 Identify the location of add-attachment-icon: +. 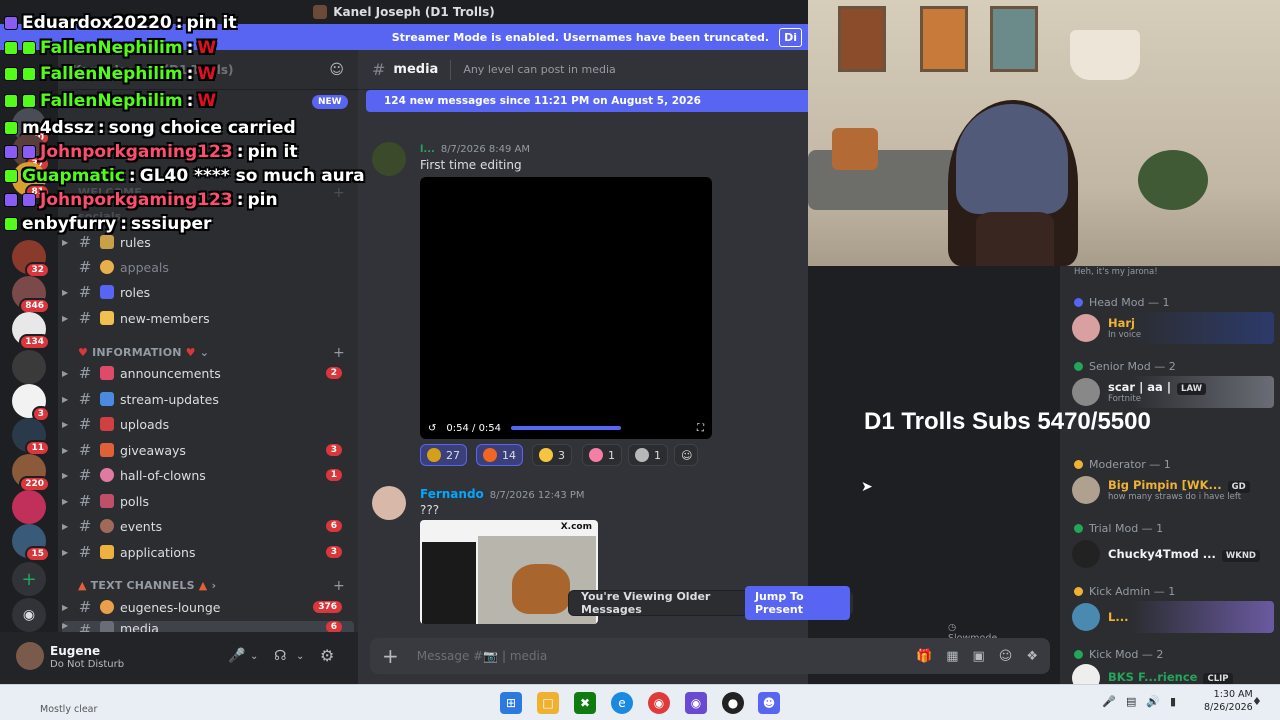
(390, 656).